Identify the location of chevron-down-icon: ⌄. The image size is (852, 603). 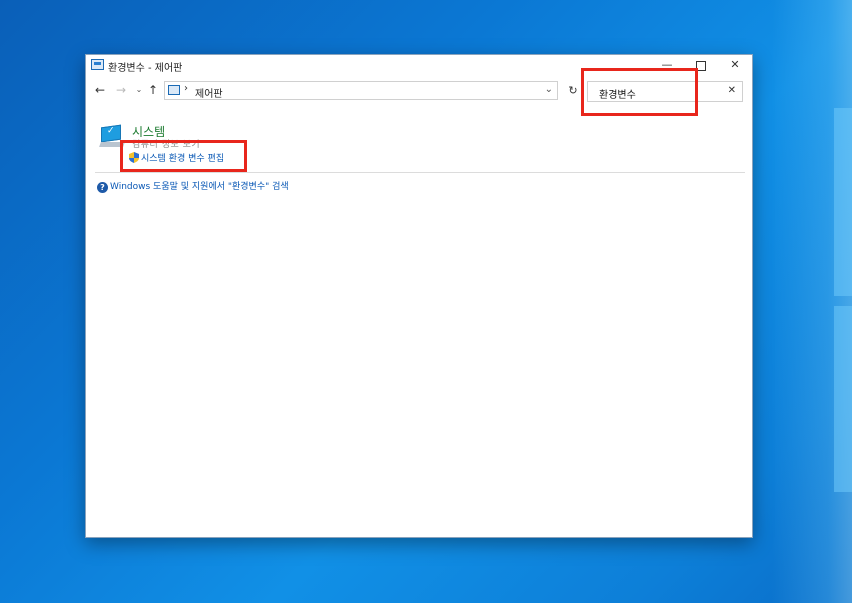
(549, 89).